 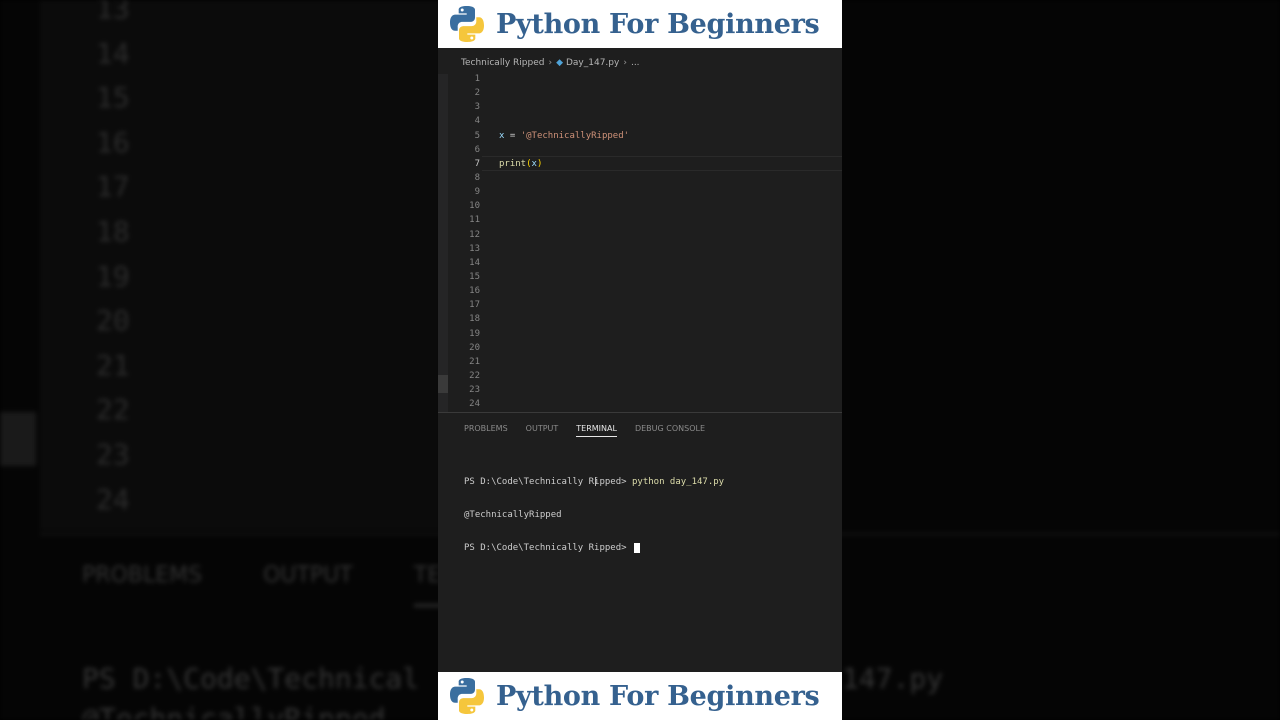 I want to click on code-line-5: x = '@TechnicallyRipped', so click(x=564, y=136).